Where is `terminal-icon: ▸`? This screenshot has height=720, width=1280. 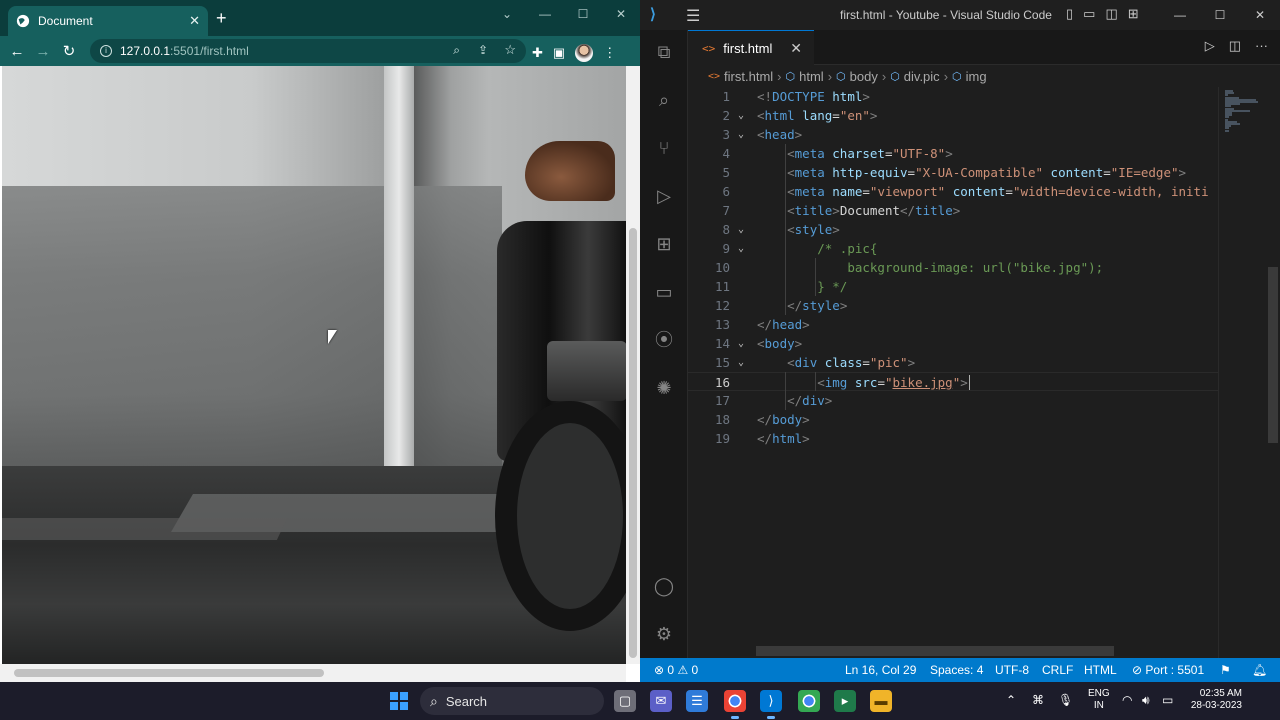
terminal-icon: ▸ is located at coordinates (845, 701).